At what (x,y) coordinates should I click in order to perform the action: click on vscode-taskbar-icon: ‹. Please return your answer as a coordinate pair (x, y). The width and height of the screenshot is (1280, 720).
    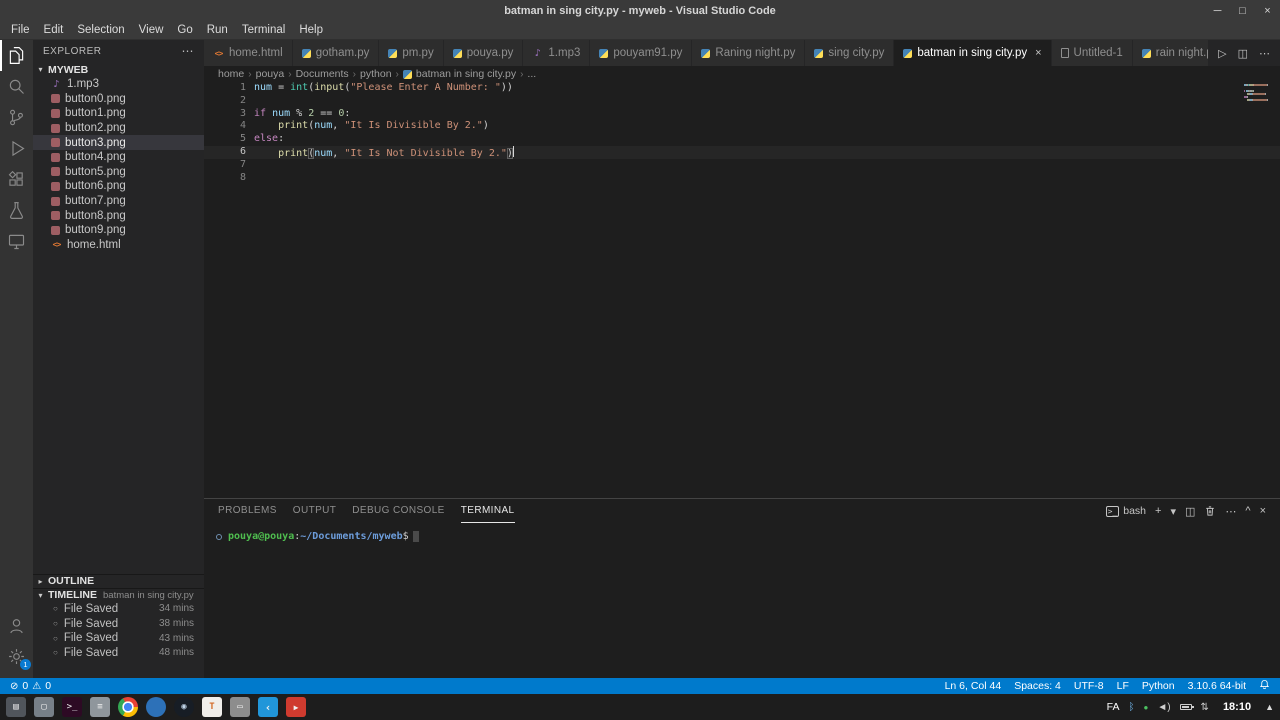
    Looking at the image, I should click on (268, 707).